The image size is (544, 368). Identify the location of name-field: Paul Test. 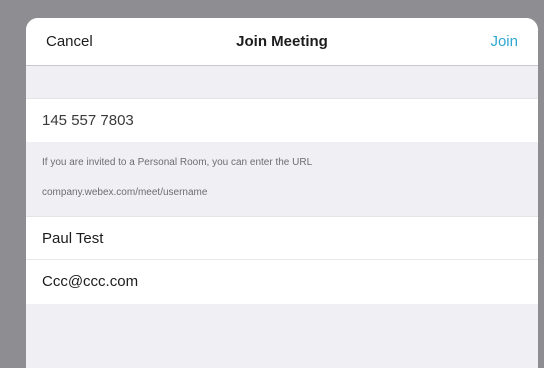
(282, 238).